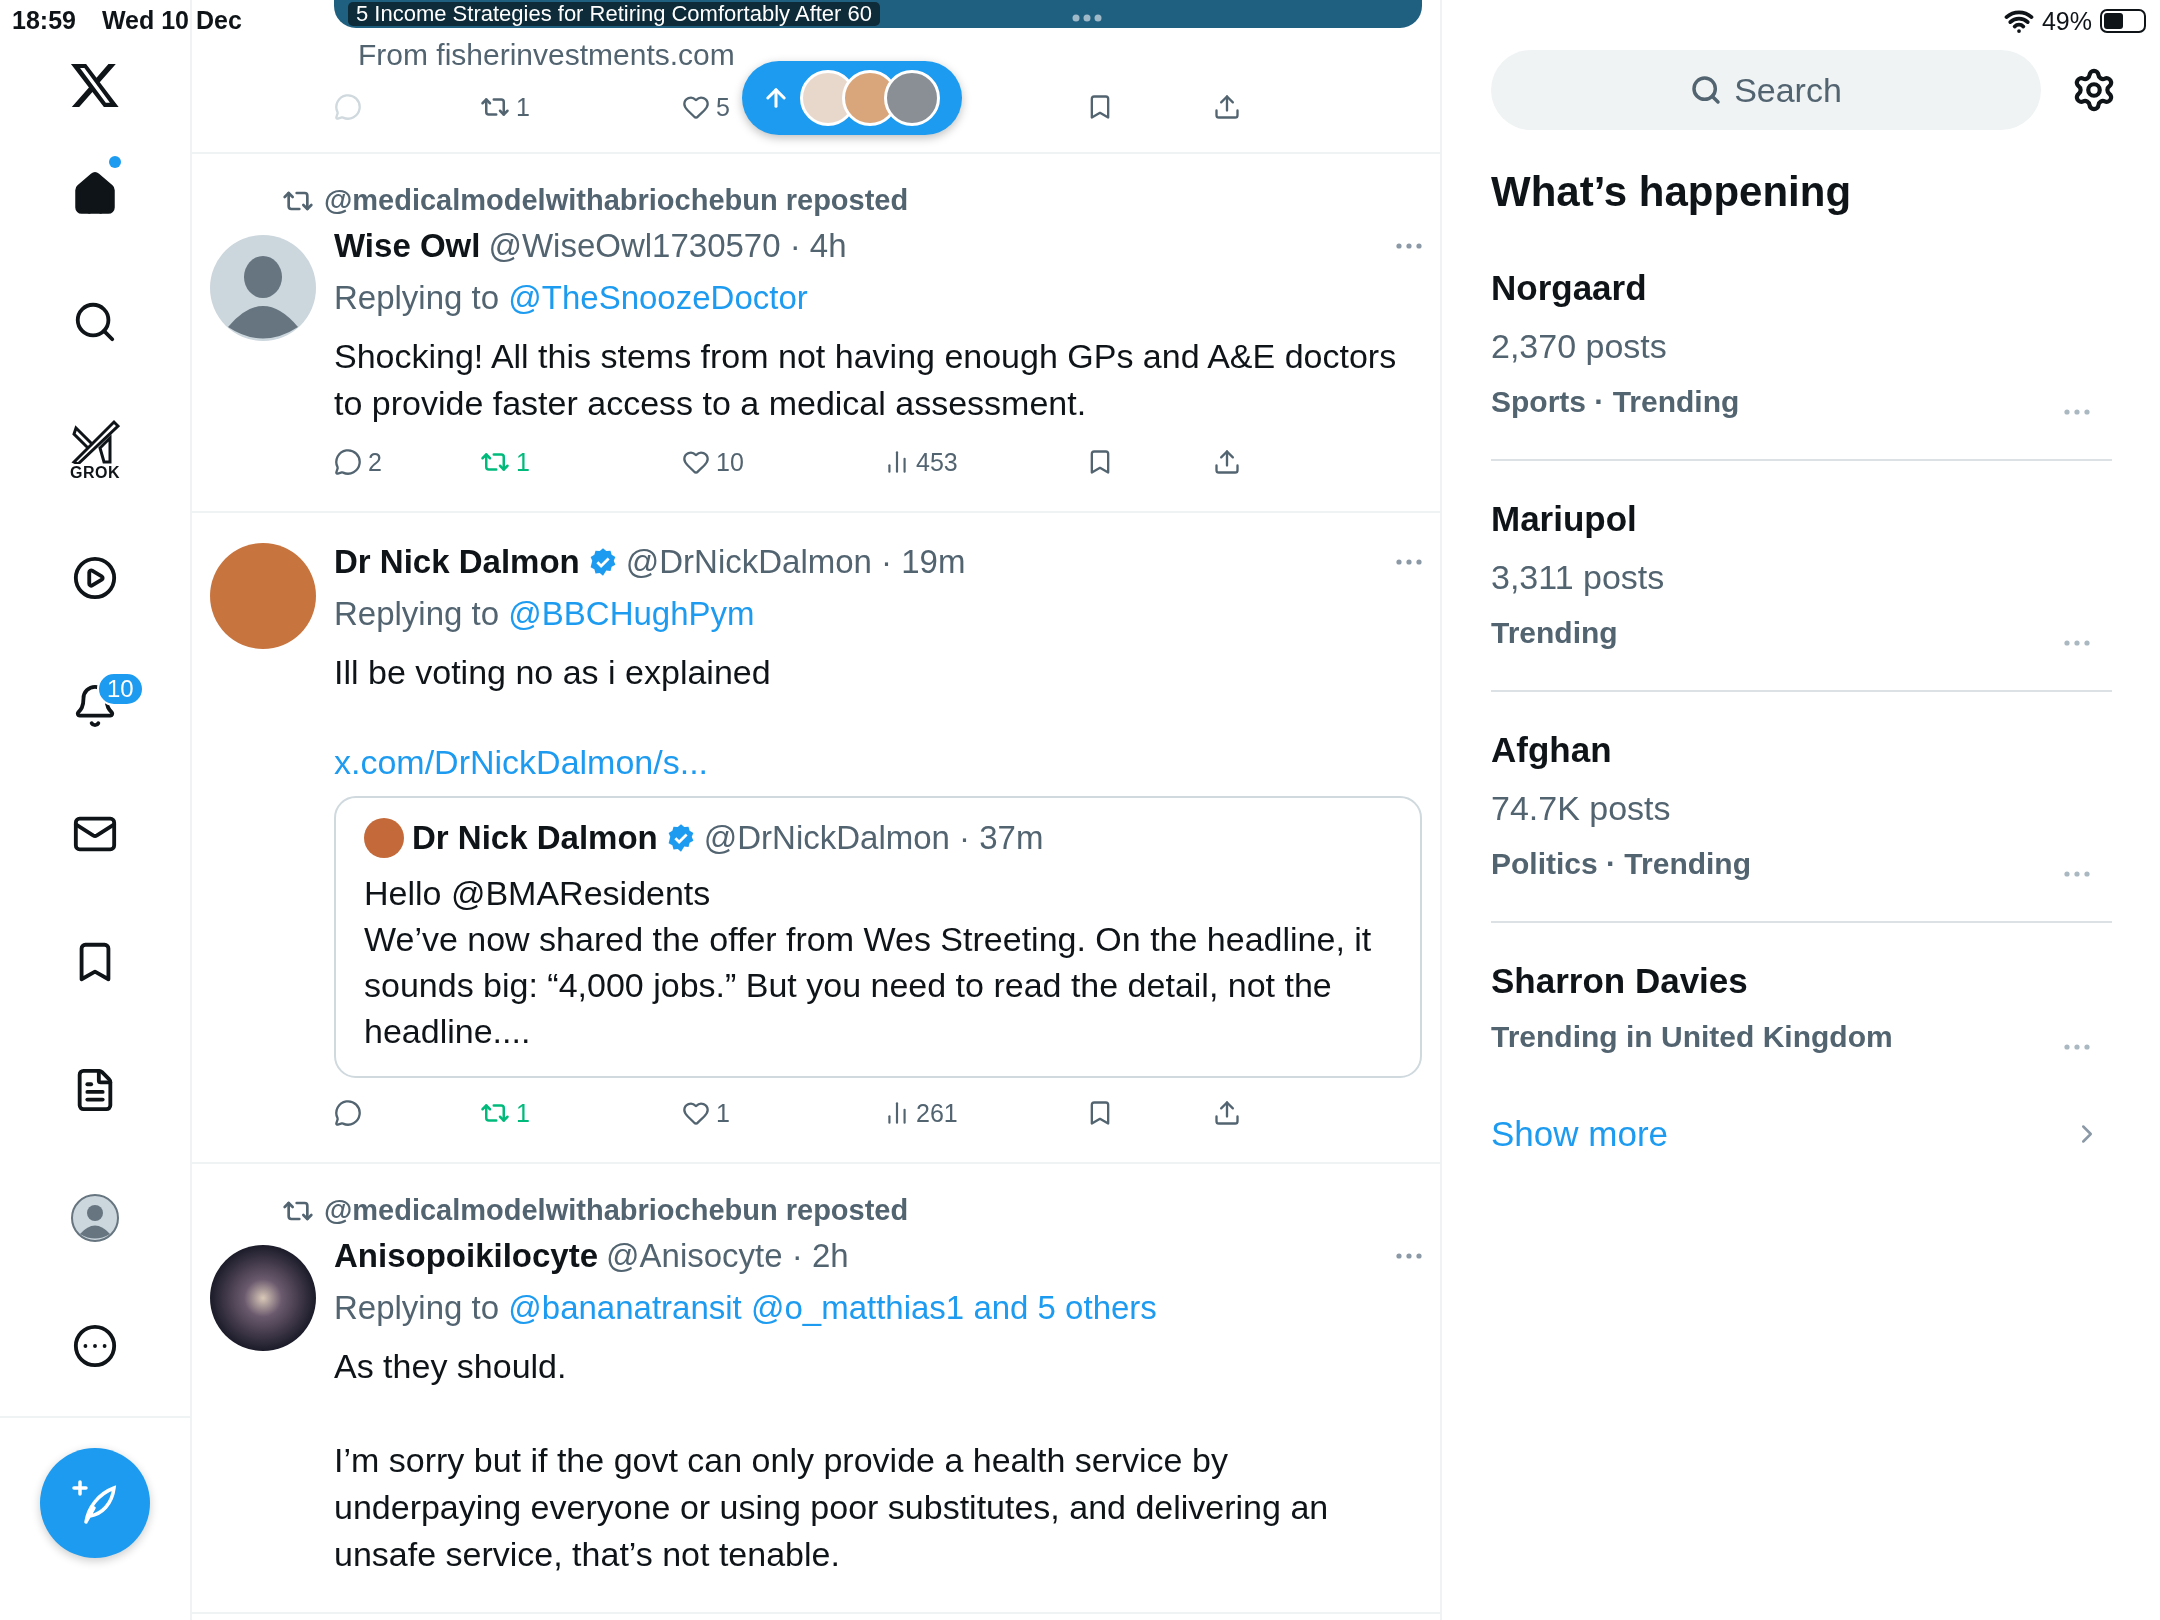  What do you see at coordinates (852, 98) in the screenshot?
I see `new-posts-button` at bounding box center [852, 98].